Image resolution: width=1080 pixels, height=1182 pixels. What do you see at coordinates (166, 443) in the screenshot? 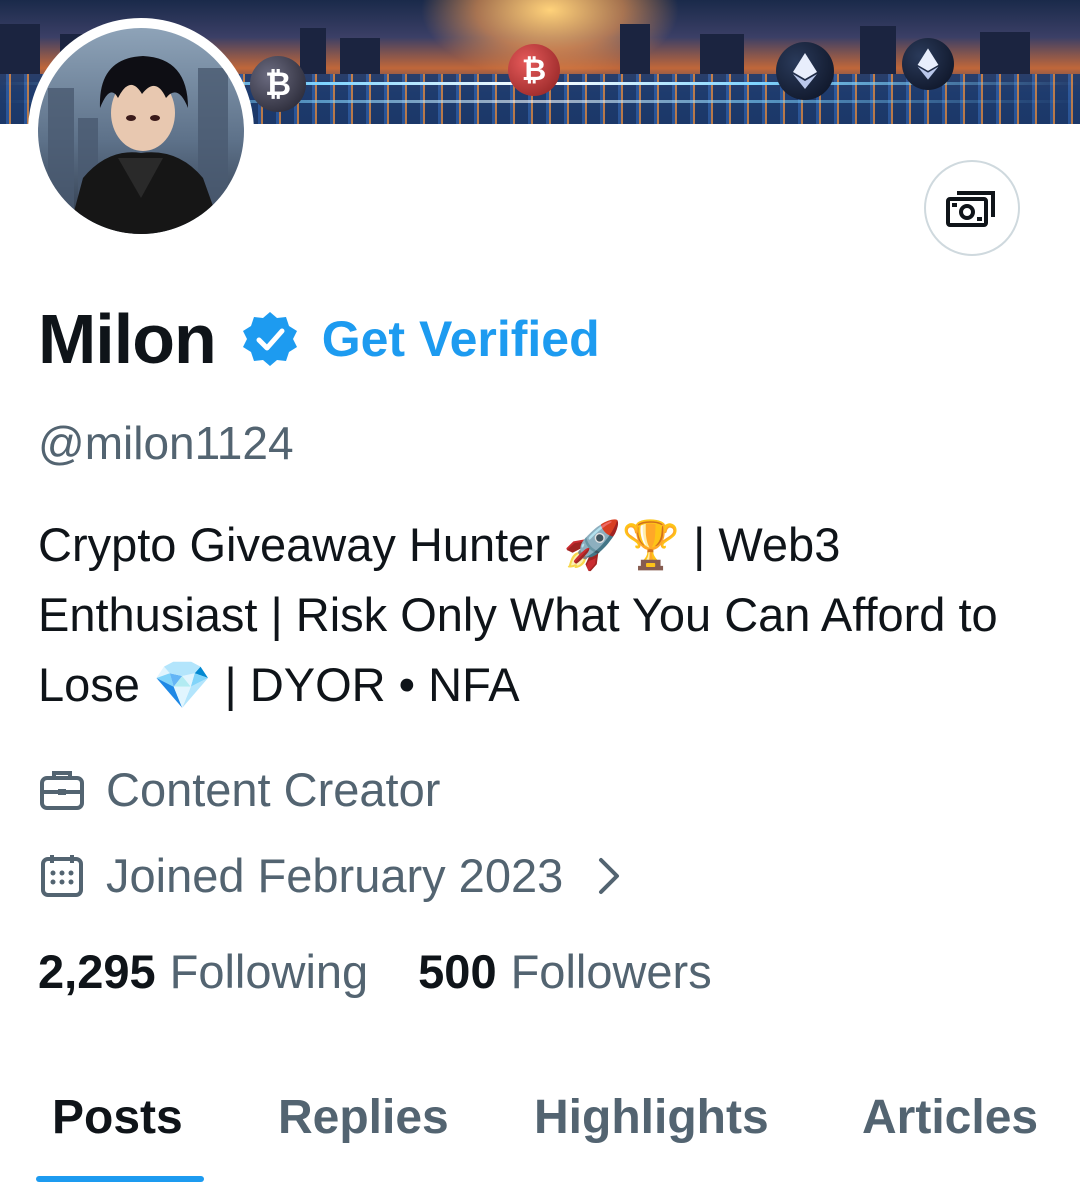
I see `profile-handle: @milon1124` at bounding box center [166, 443].